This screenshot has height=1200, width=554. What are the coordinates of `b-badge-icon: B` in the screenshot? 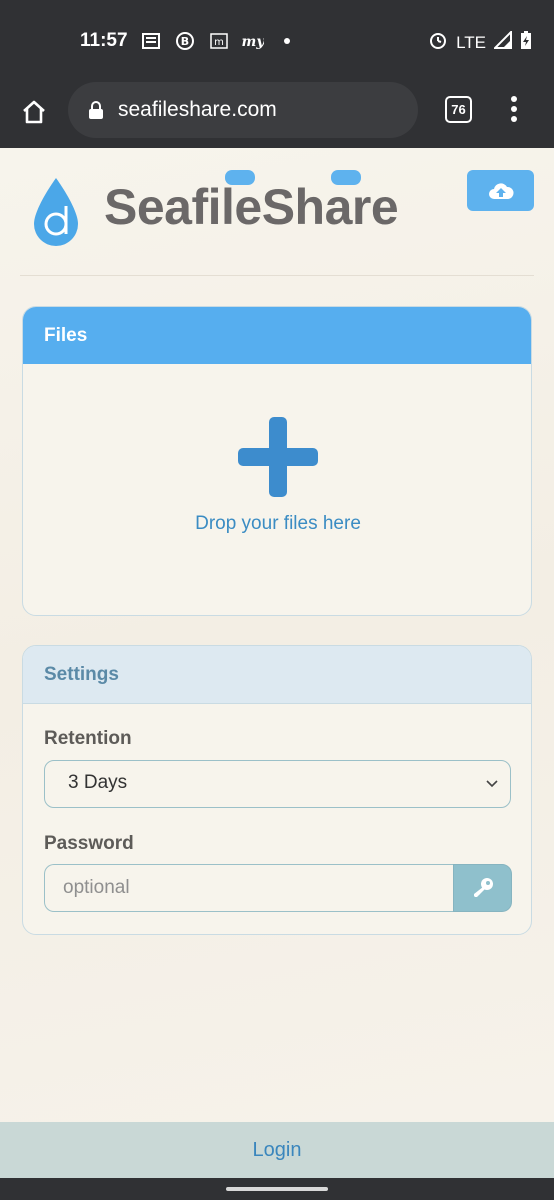 It's located at (185, 41).